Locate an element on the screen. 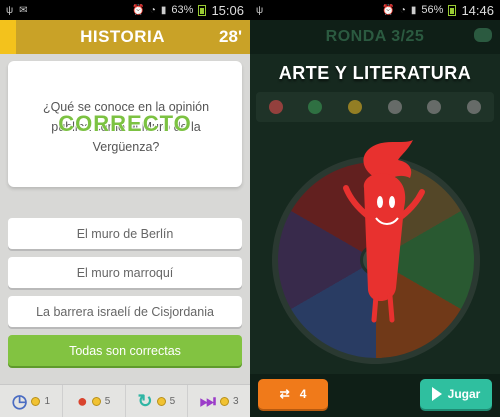  play-icon is located at coordinates (436, 394).